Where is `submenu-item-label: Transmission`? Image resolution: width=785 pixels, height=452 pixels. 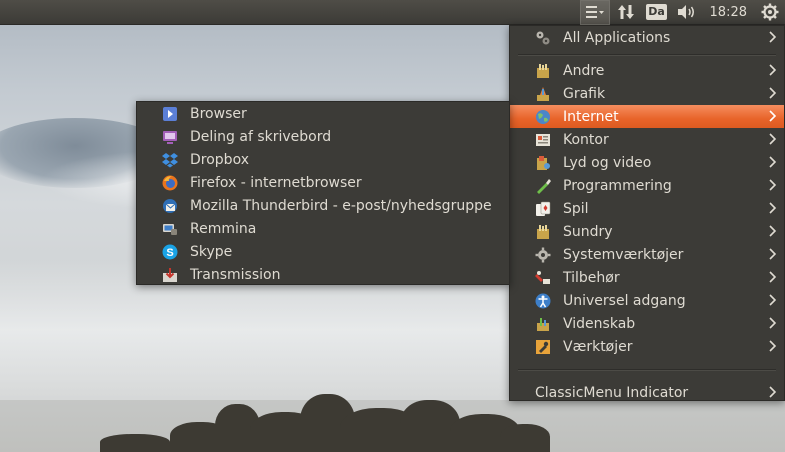
submenu-item-label: Transmission is located at coordinates (235, 274).